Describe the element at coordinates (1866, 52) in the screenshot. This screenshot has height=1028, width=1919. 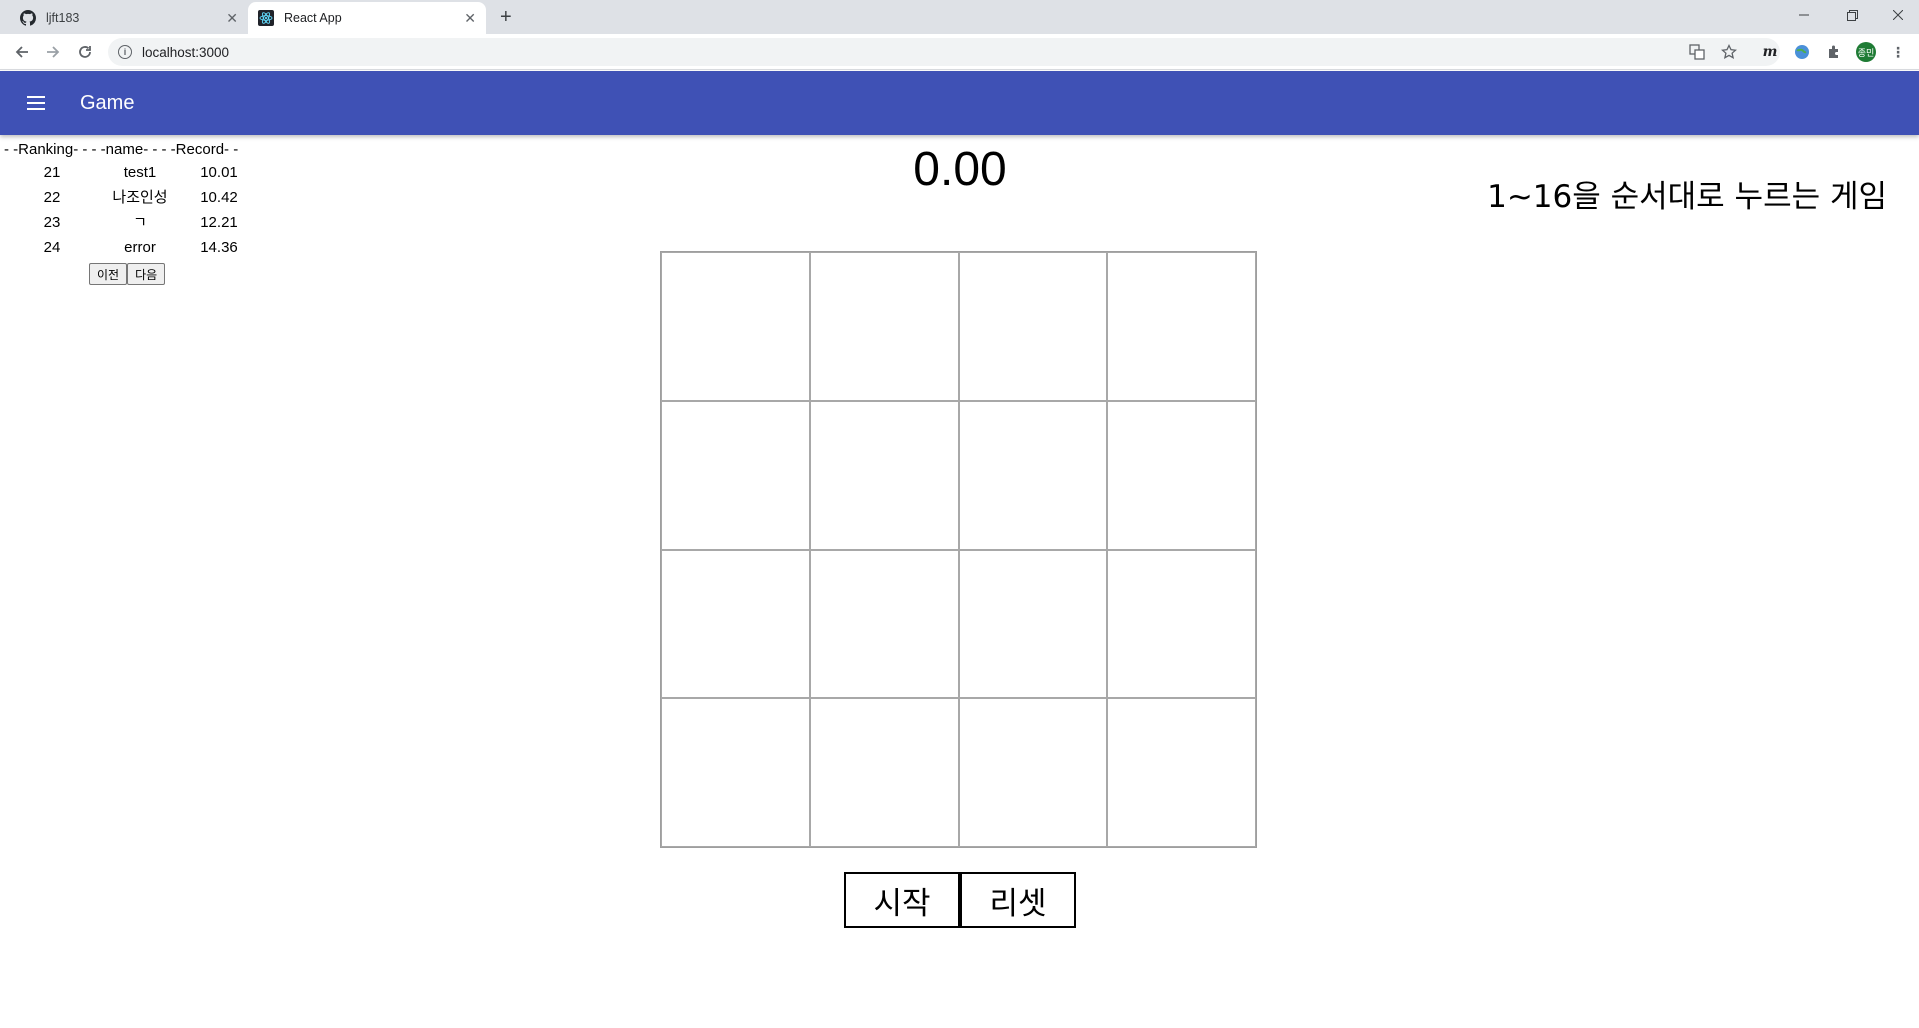
I see `profile-avatar: 종민` at that location.